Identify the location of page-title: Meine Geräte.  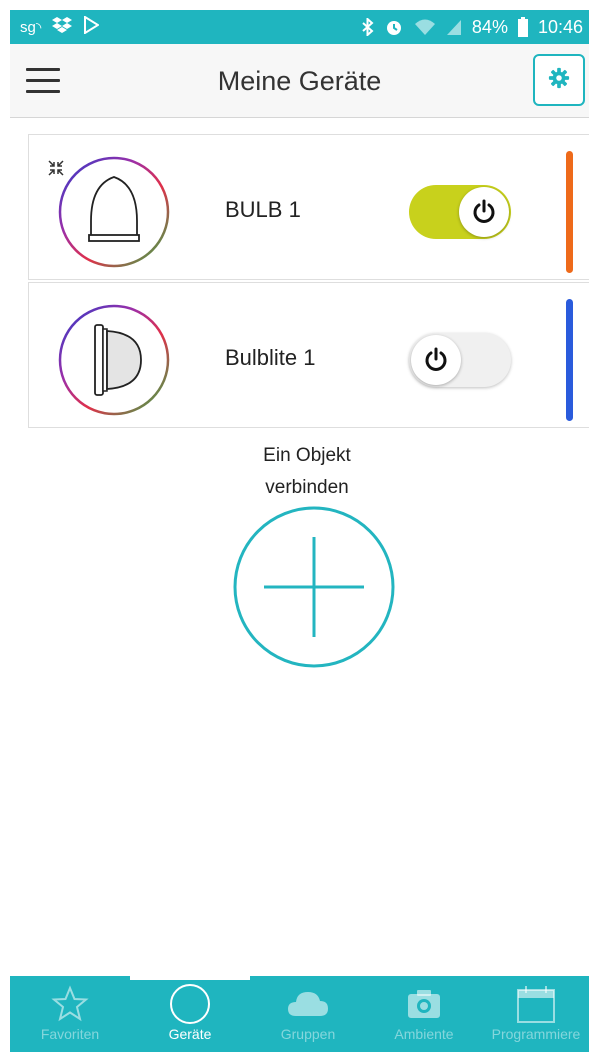
(299, 81).